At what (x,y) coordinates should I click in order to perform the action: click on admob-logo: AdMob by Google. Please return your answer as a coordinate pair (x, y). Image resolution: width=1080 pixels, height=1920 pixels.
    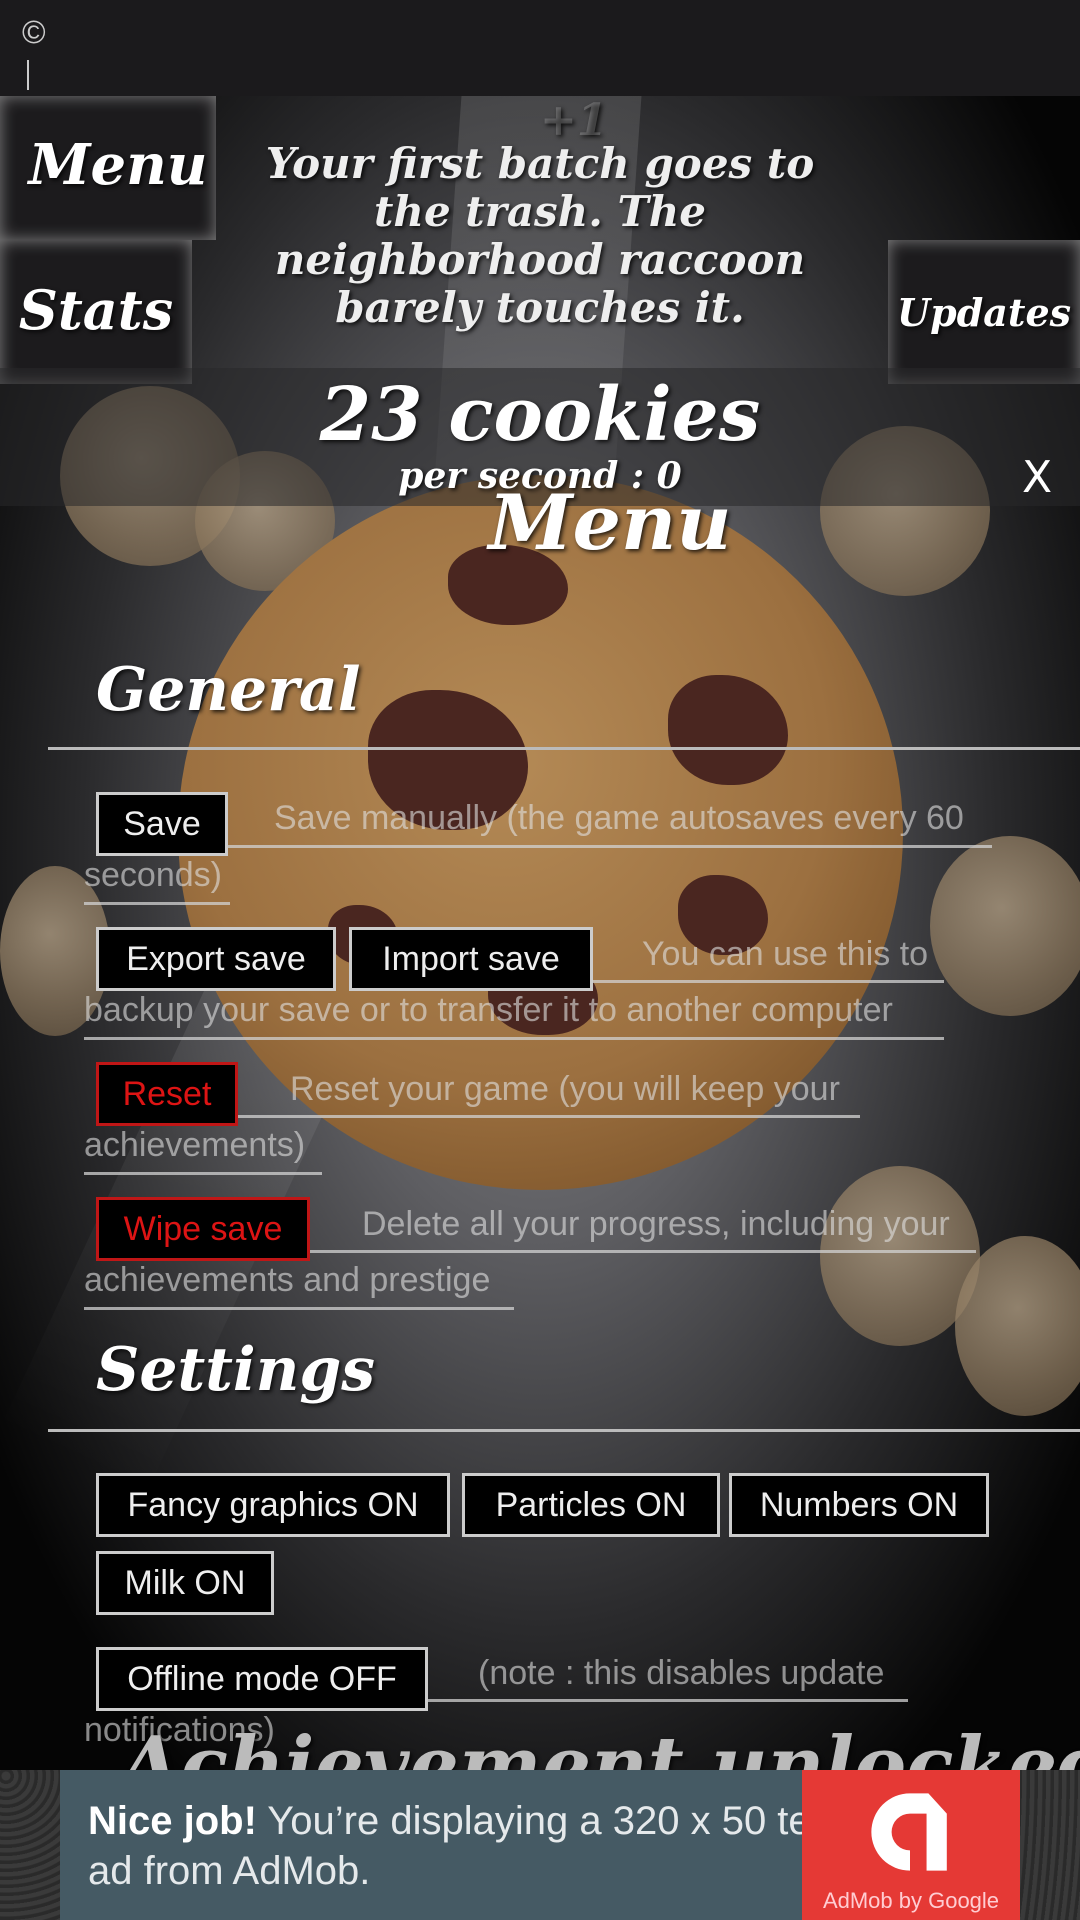
    Looking at the image, I should click on (911, 1845).